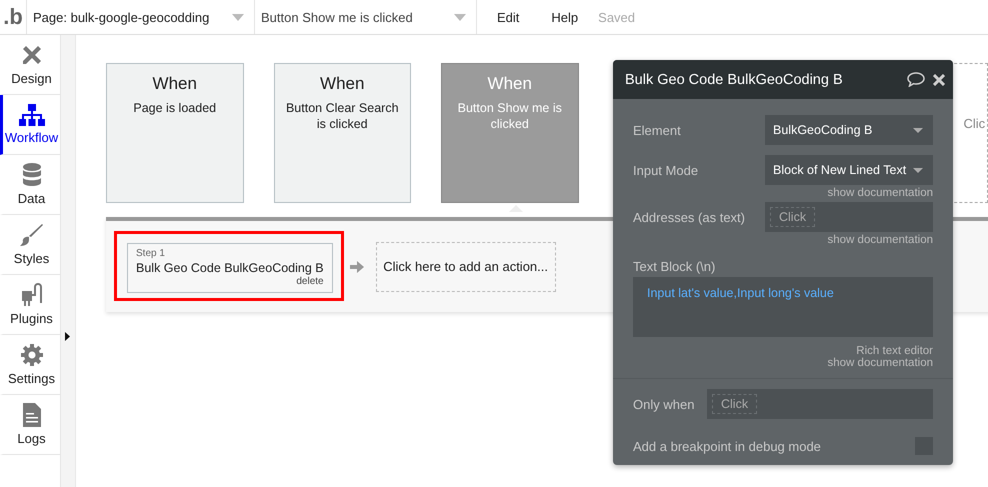 This screenshot has width=988, height=487. What do you see at coordinates (366, 17) in the screenshot?
I see `event-dropdown: Button Show me is clicked` at bounding box center [366, 17].